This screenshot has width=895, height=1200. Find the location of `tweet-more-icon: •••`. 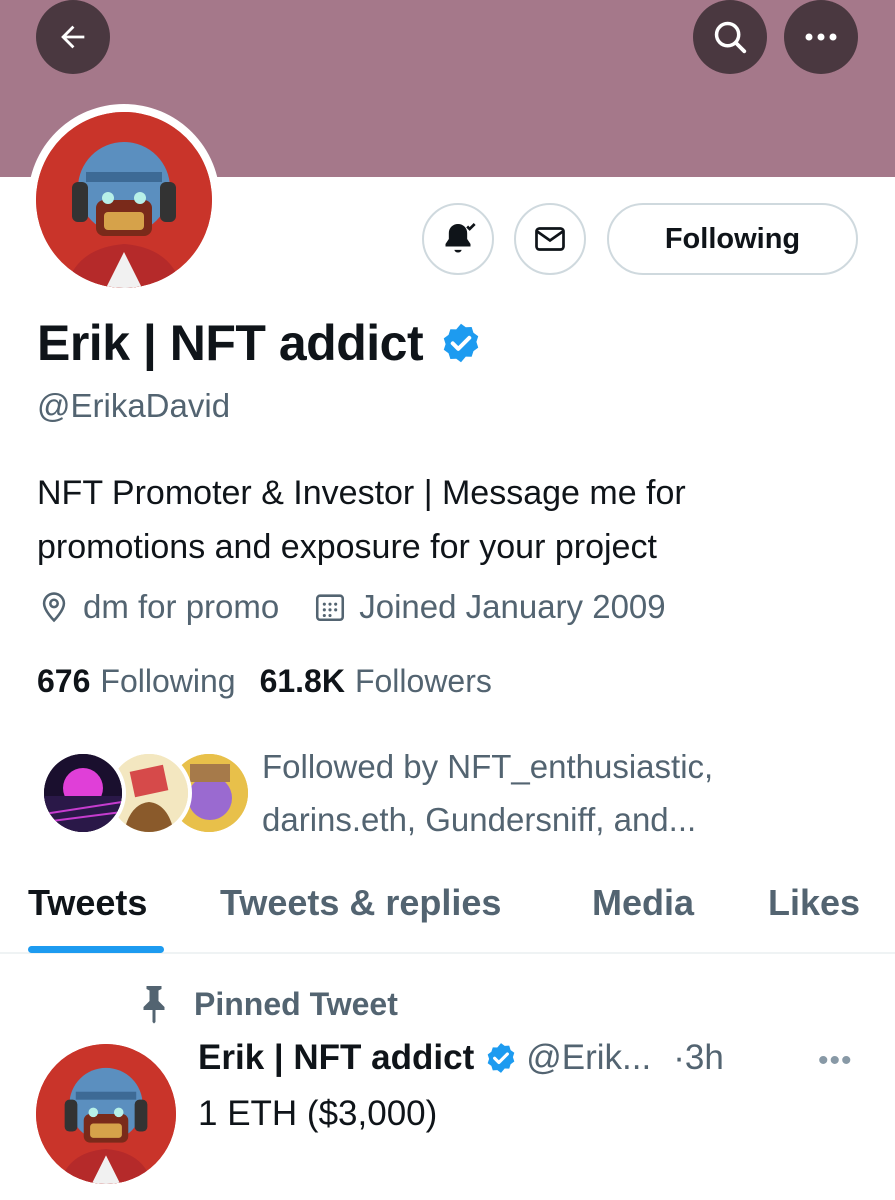

tweet-more-icon: ••• is located at coordinates (835, 1061).